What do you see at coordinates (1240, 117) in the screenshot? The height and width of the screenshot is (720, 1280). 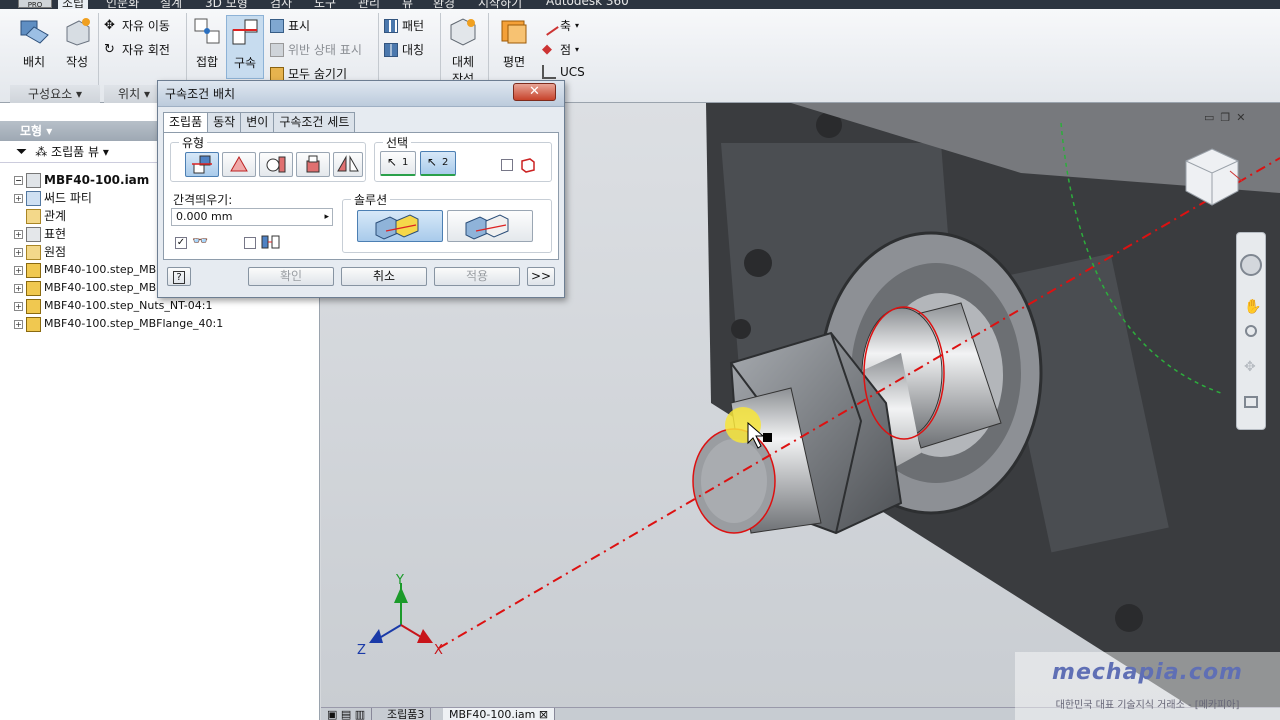 I see `close-icon: ✕` at bounding box center [1240, 117].